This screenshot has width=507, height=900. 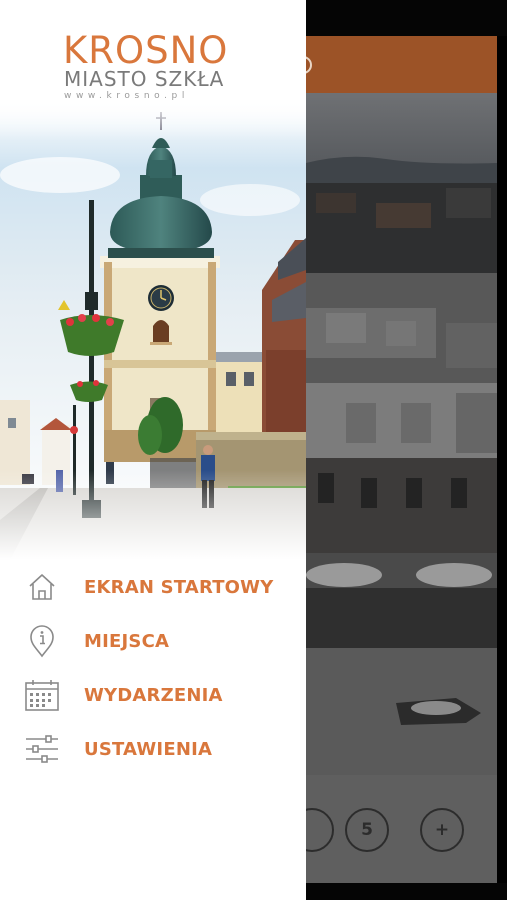 I want to click on app-header-bar, so click(x=398, y=64).